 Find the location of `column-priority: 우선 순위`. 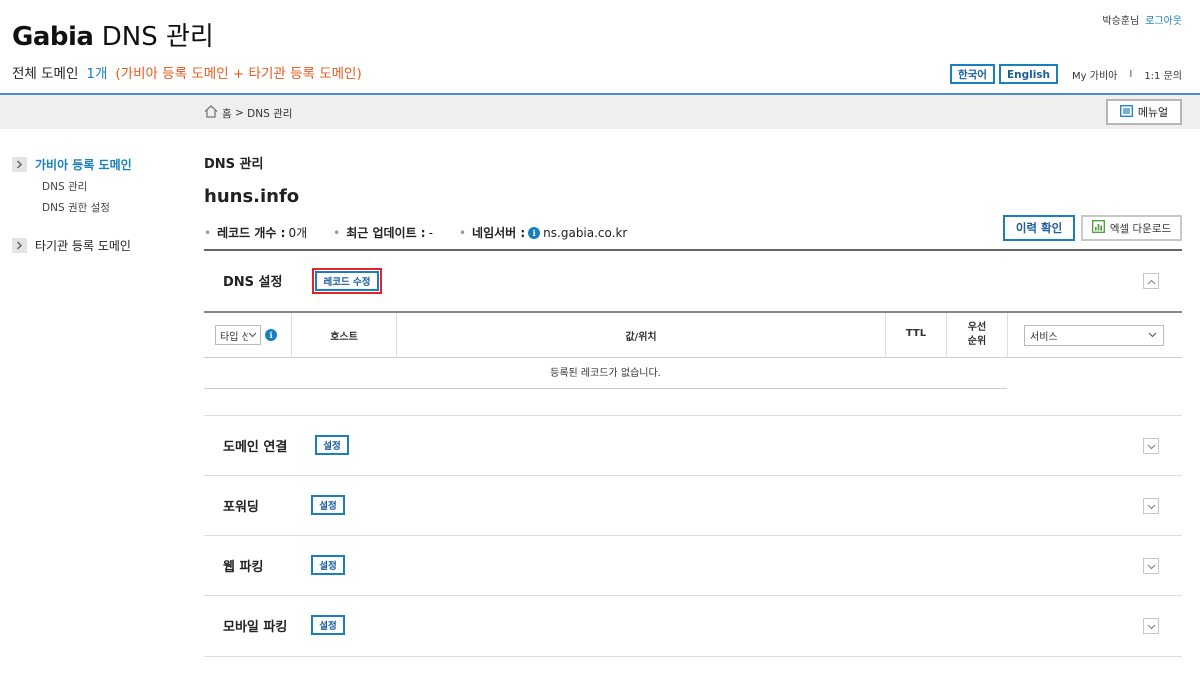

column-priority: 우선 순위 is located at coordinates (977, 335).